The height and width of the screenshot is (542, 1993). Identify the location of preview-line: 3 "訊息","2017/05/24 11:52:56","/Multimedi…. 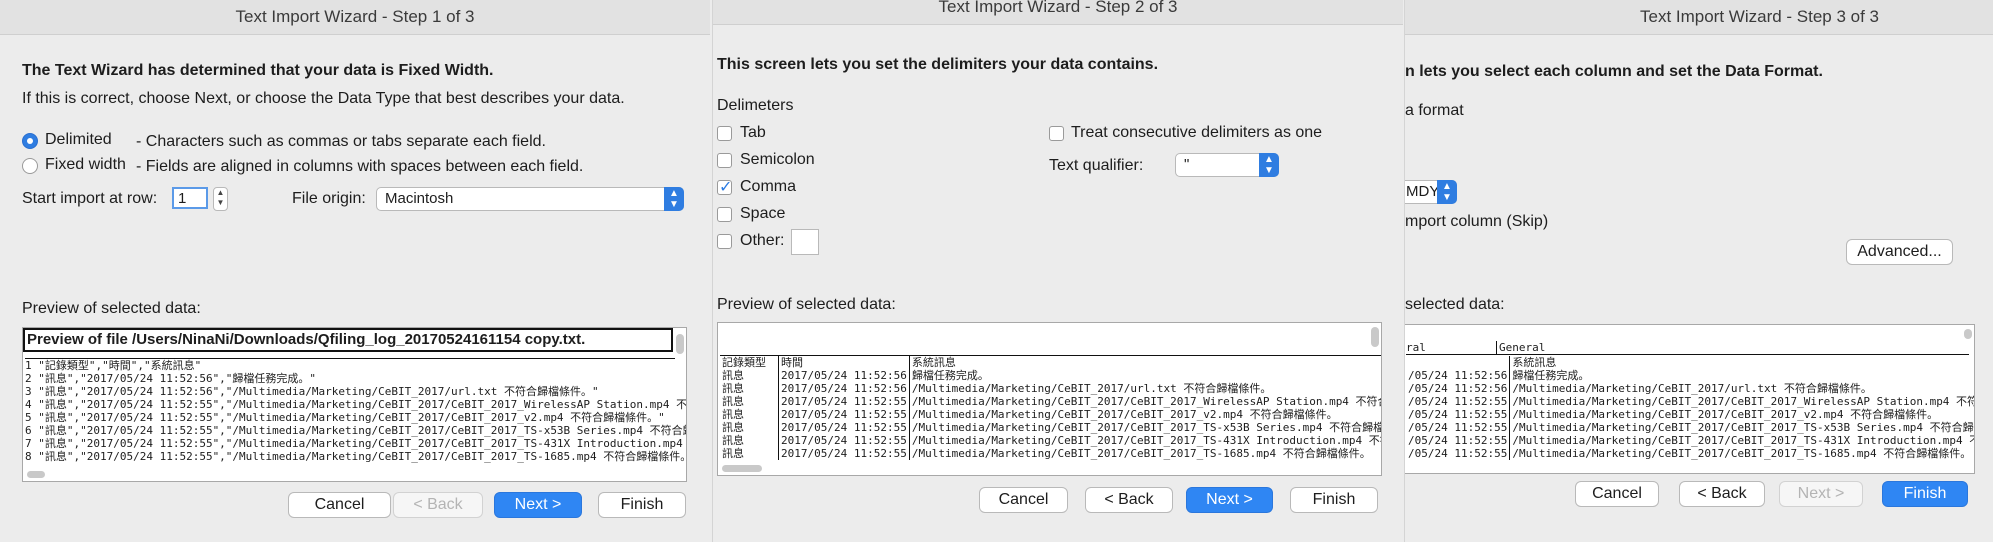
(312, 391).